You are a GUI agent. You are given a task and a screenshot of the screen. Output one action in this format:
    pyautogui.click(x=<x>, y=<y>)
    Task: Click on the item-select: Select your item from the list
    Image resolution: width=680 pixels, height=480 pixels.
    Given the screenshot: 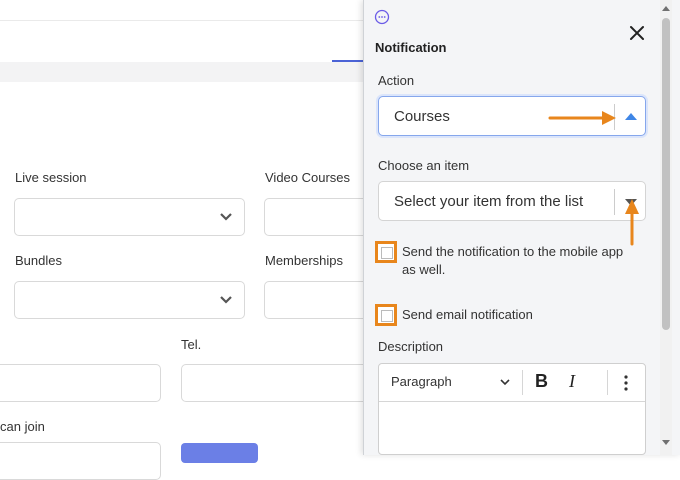 What is the action you would take?
    pyautogui.click(x=512, y=201)
    